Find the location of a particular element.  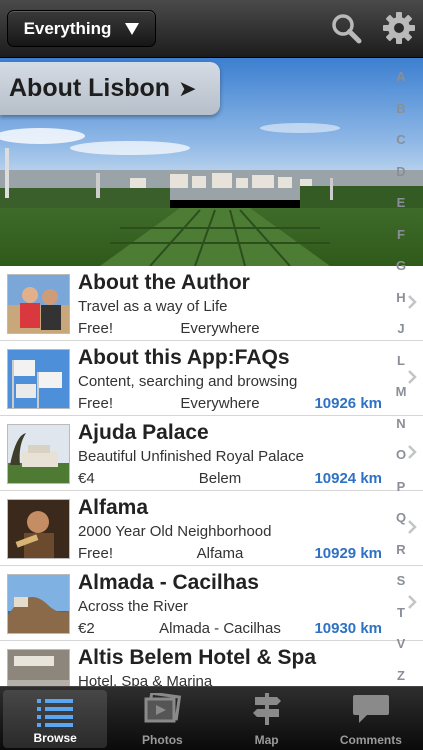

item-price: €2 is located at coordinates (86, 628).